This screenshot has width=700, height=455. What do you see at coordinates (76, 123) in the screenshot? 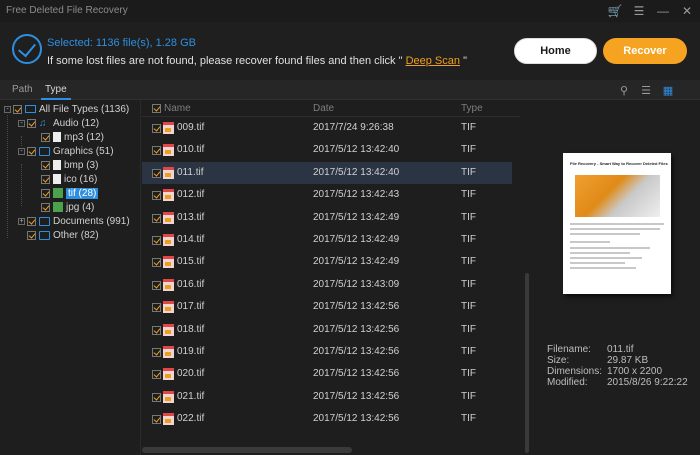
I see `tree-label: Audio (12)` at bounding box center [76, 123].